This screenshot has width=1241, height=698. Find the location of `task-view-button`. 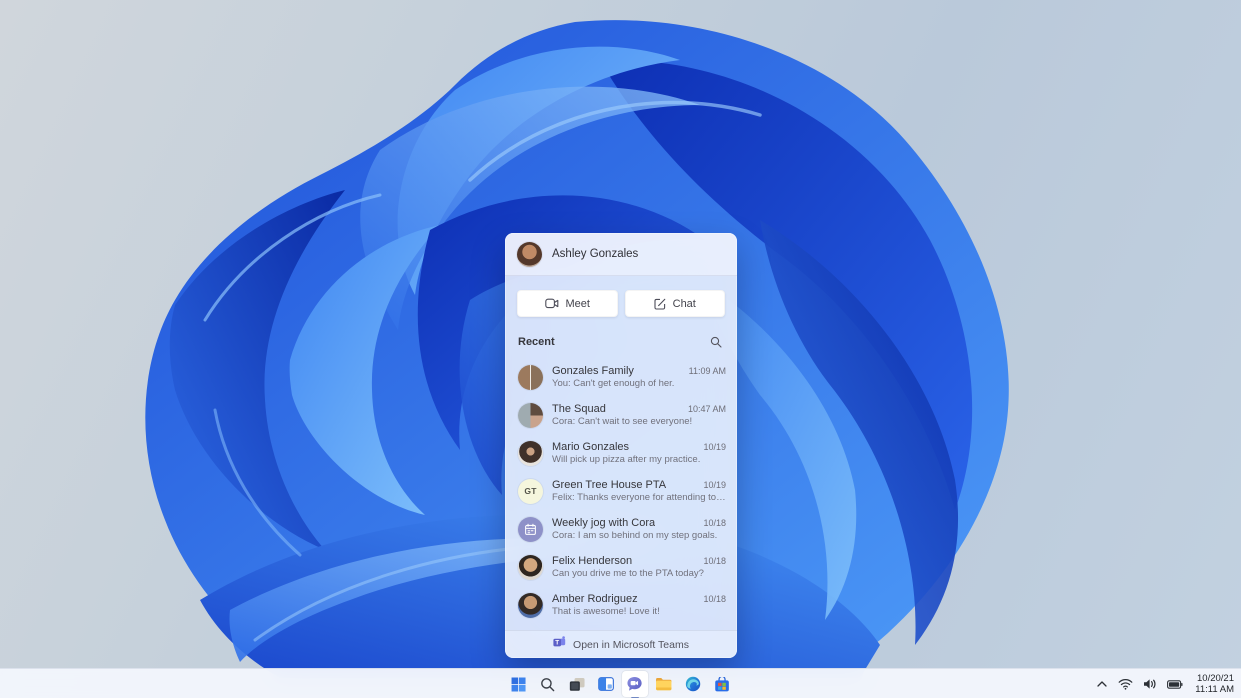

task-view-button is located at coordinates (577, 684).